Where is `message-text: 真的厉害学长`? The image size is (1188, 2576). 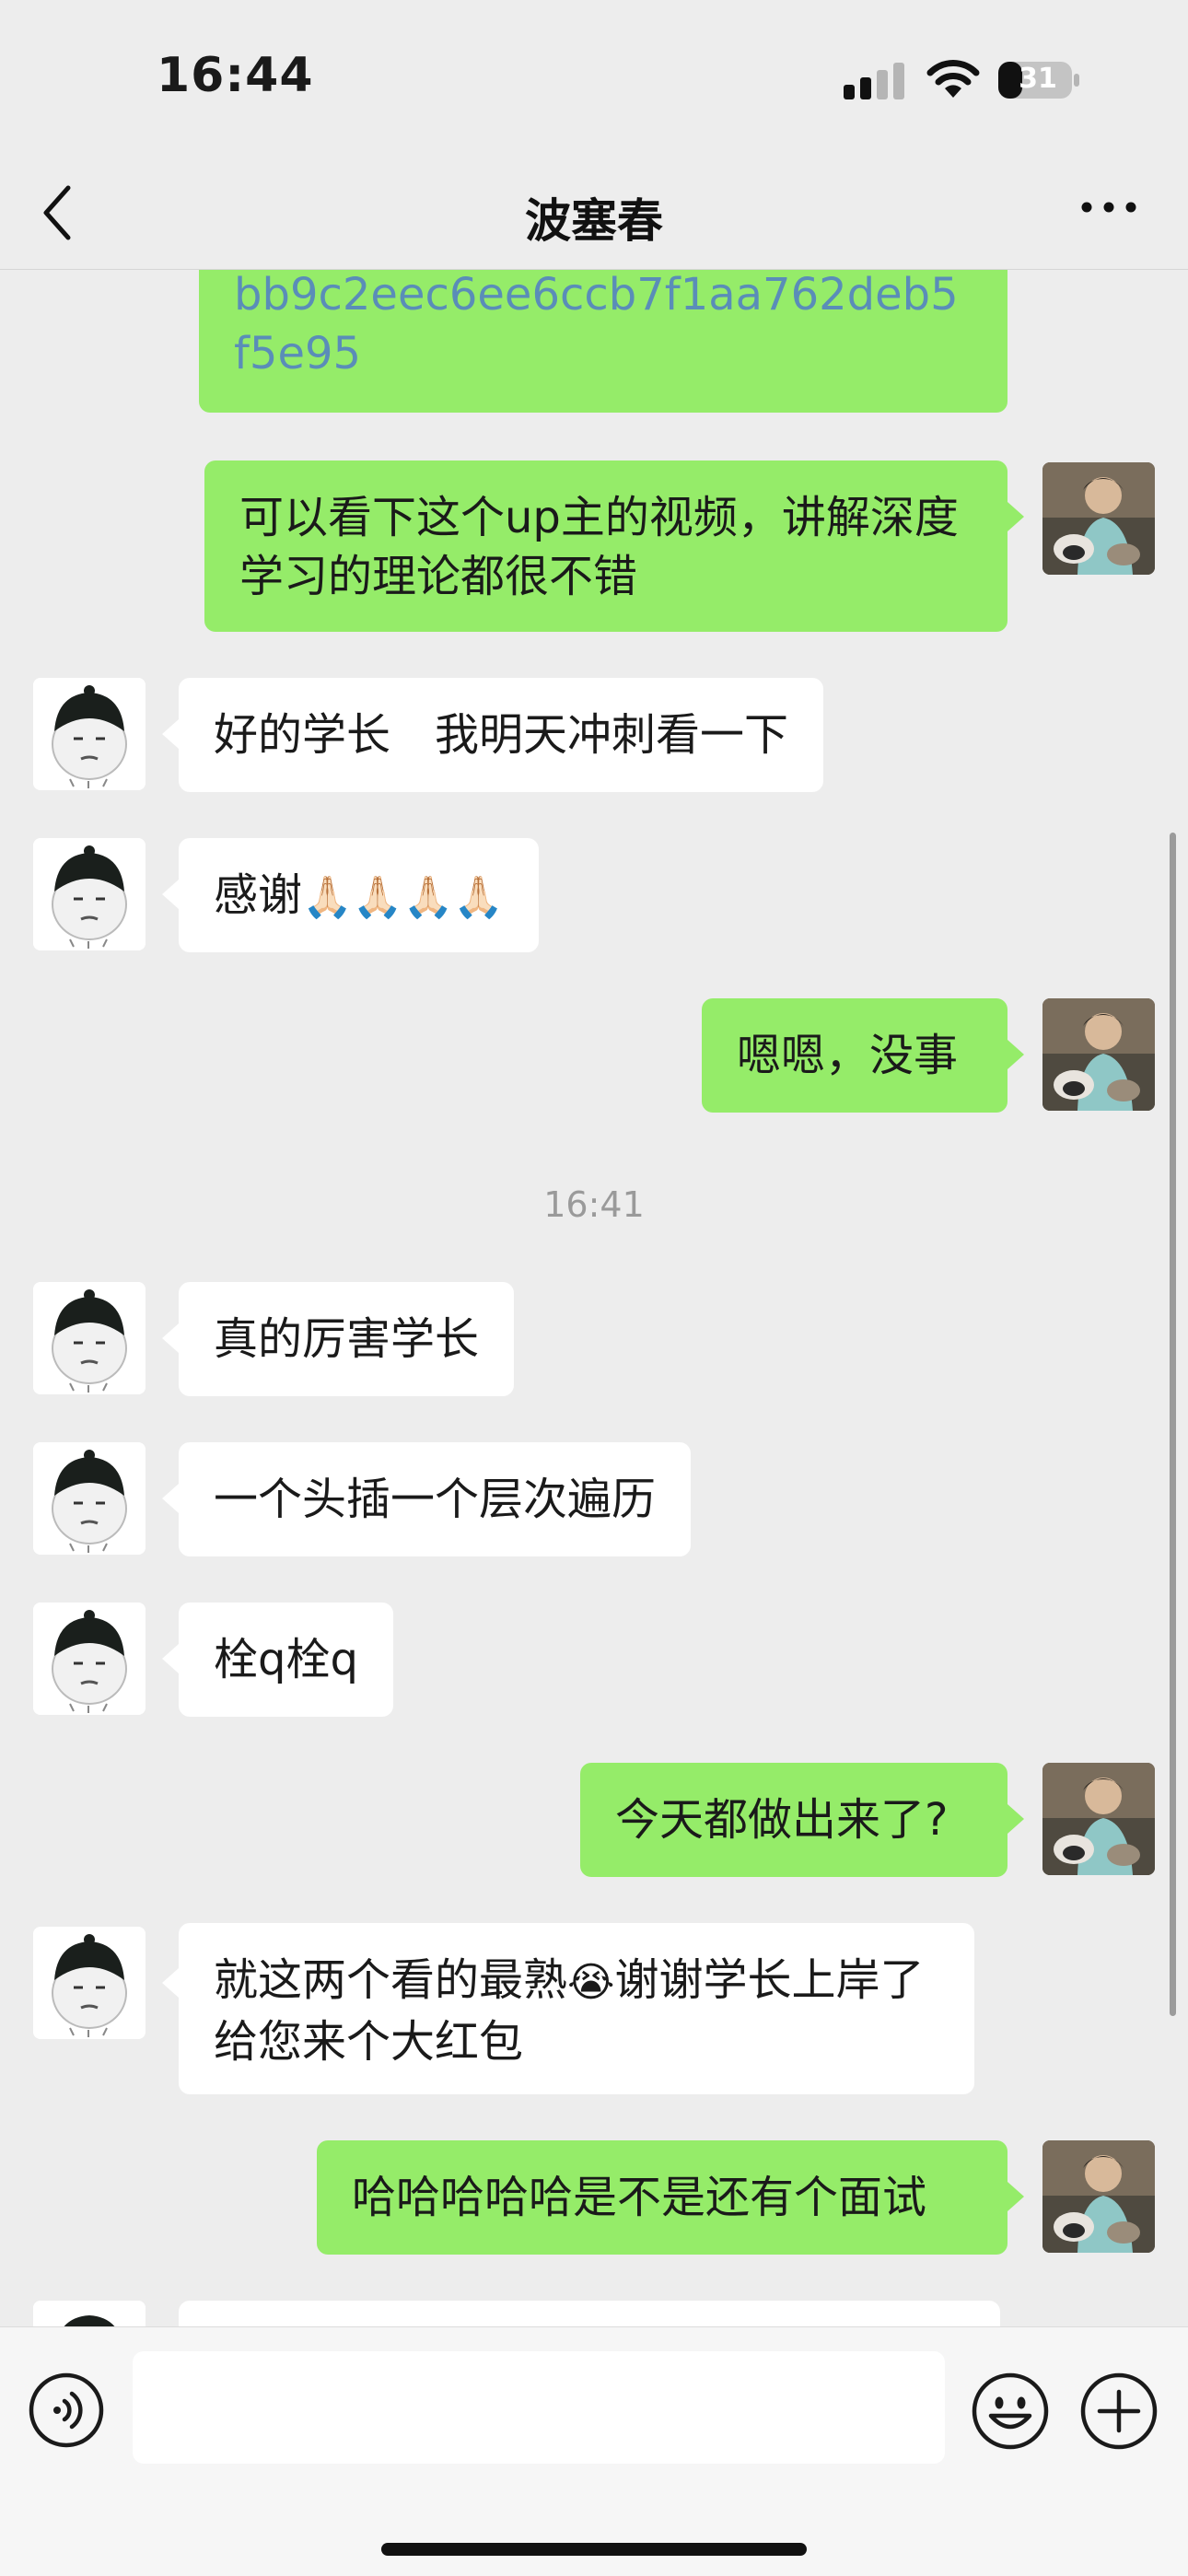 message-text: 真的厉害学长 is located at coordinates (347, 1339).